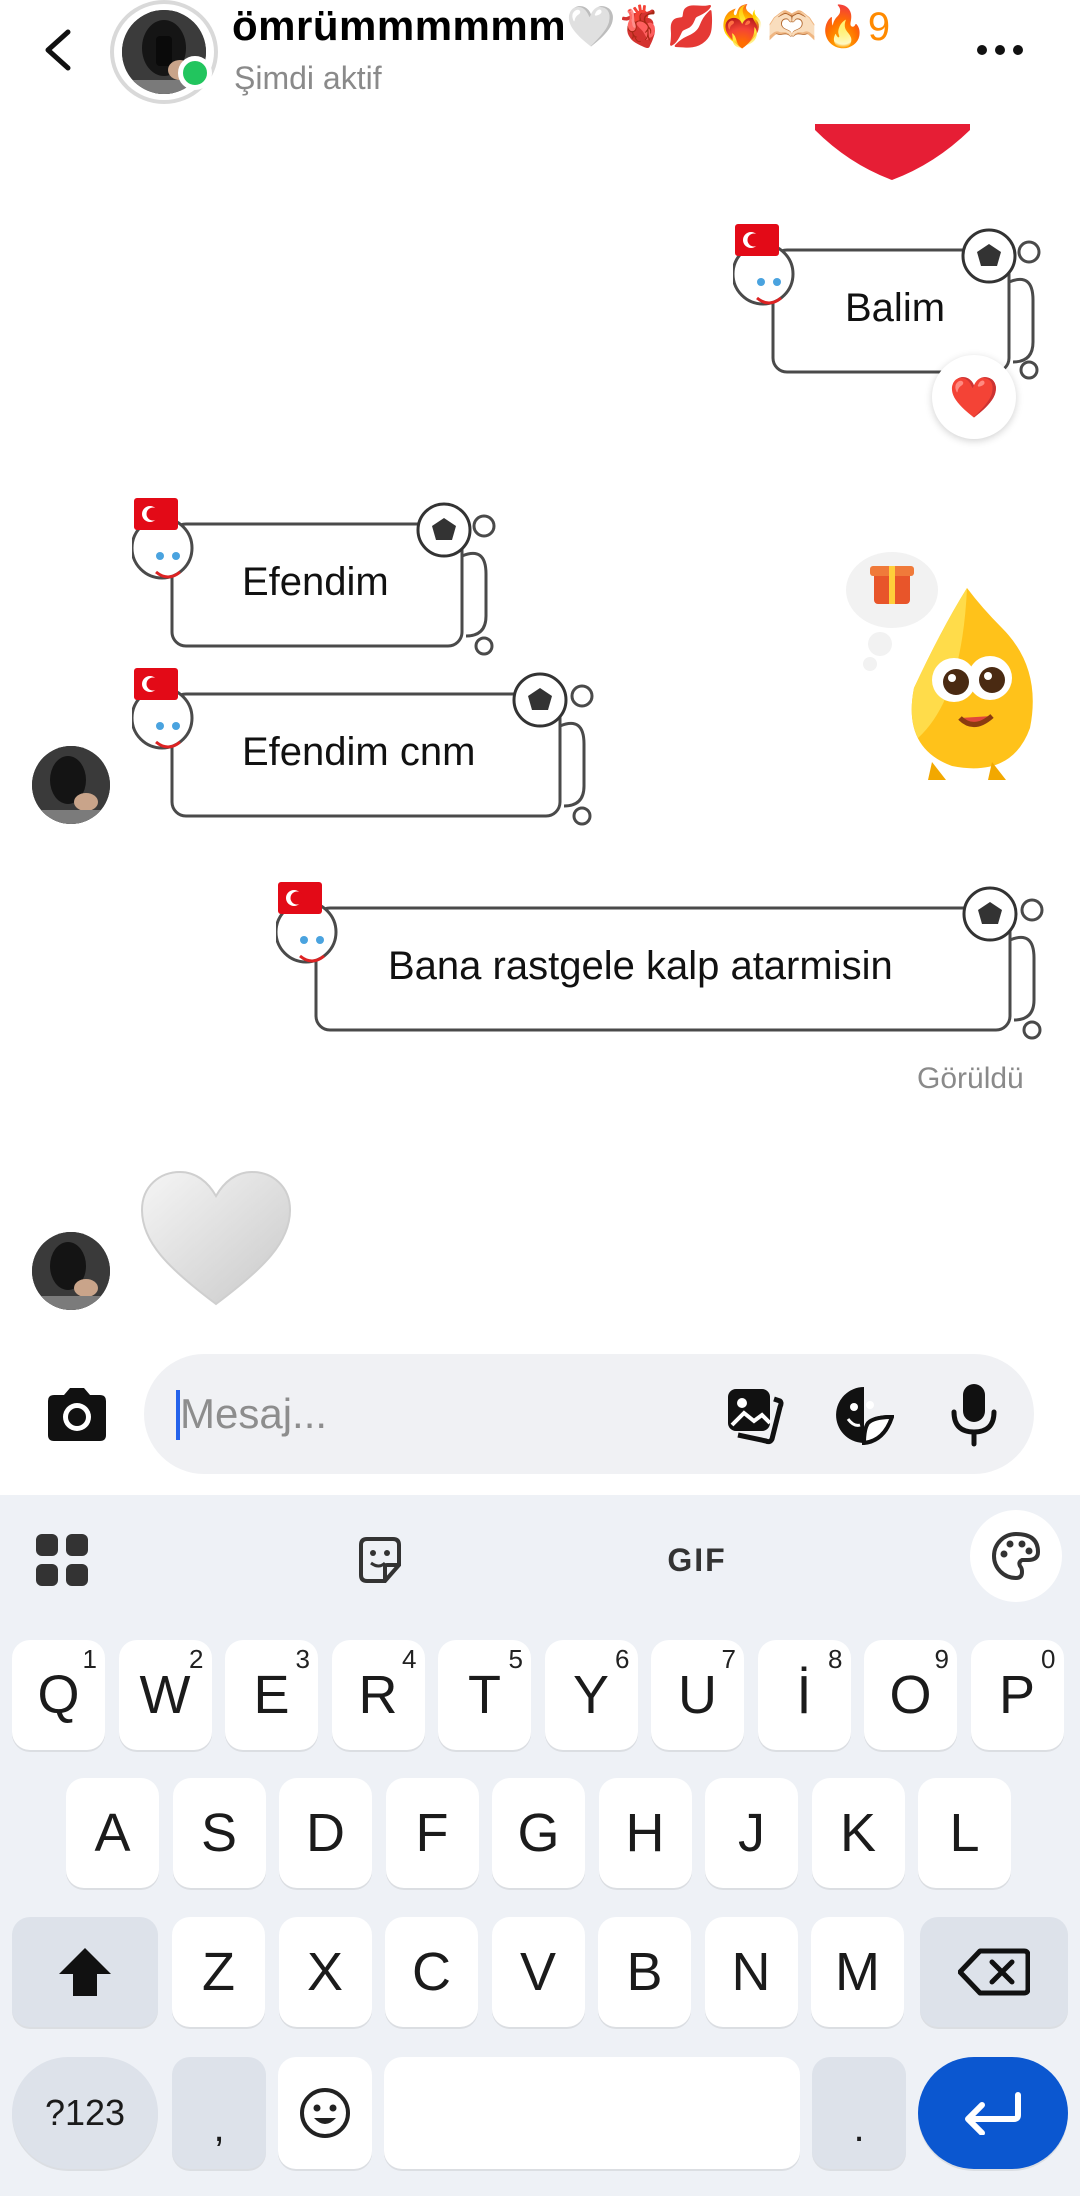 The width and height of the screenshot is (1080, 2196). Describe the element at coordinates (895, 308) in the screenshot. I see `message-text: Balim` at that location.